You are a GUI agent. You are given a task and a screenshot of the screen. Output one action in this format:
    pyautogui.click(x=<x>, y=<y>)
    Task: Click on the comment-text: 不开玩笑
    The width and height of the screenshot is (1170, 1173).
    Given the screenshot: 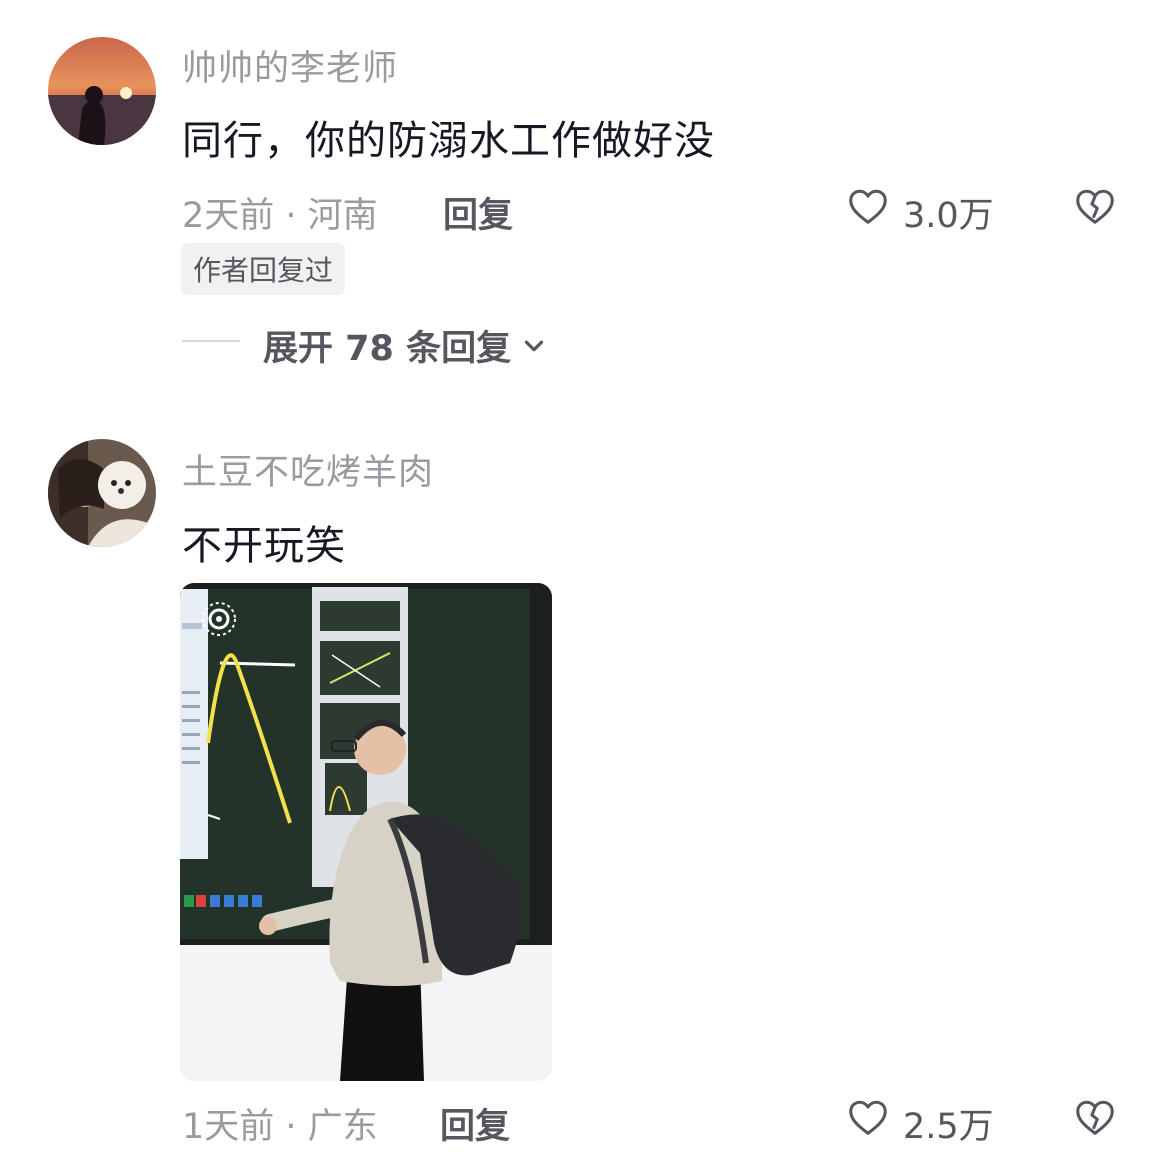 What is the action you would take?
    pyautogui.click(x=264, y=546)
    